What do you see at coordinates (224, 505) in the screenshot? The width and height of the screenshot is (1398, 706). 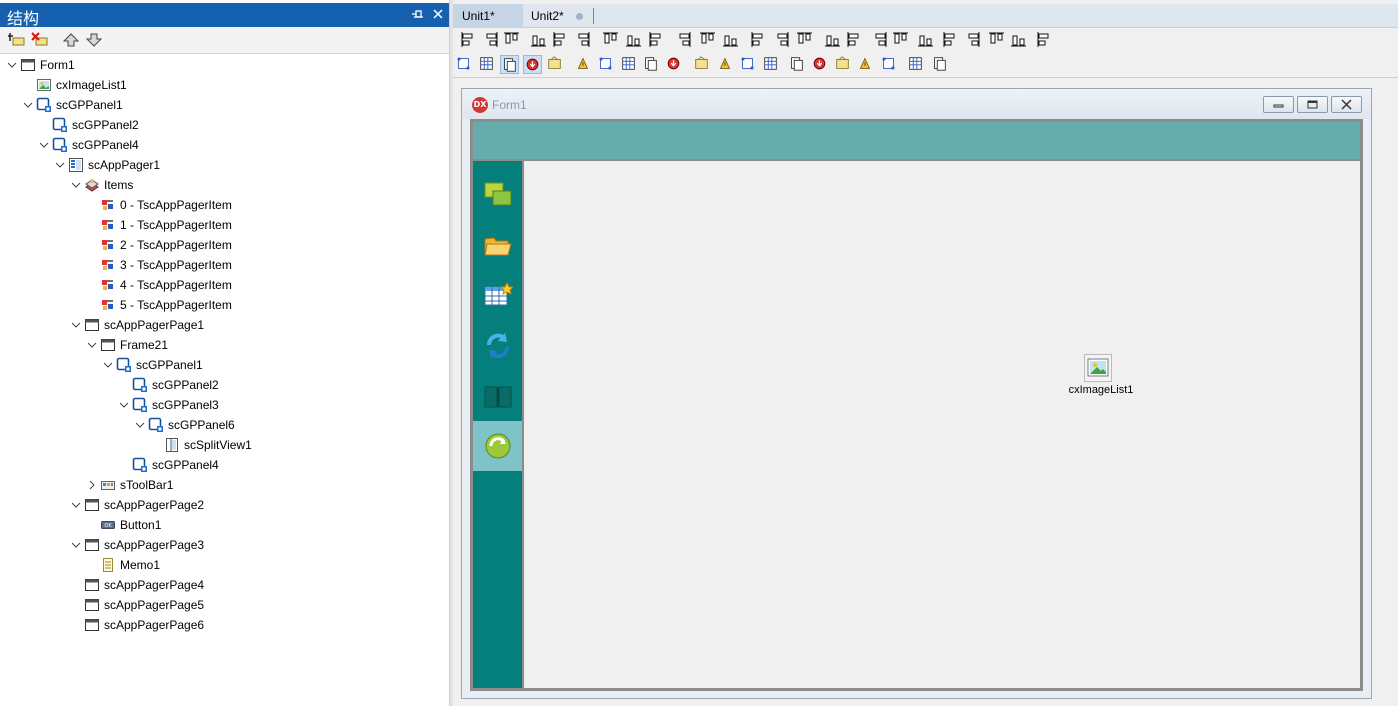 I see `tree-node: scAppPagerPage2` at bounding box center [224, 505].